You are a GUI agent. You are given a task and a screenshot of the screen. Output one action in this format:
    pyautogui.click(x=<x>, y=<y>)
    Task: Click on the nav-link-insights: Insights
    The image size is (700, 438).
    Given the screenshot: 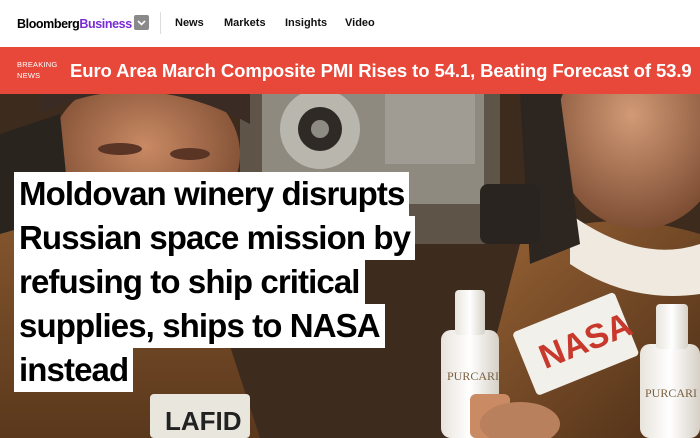 What is the action you would take?
    pyautogui.click(x=306, y=23)
    